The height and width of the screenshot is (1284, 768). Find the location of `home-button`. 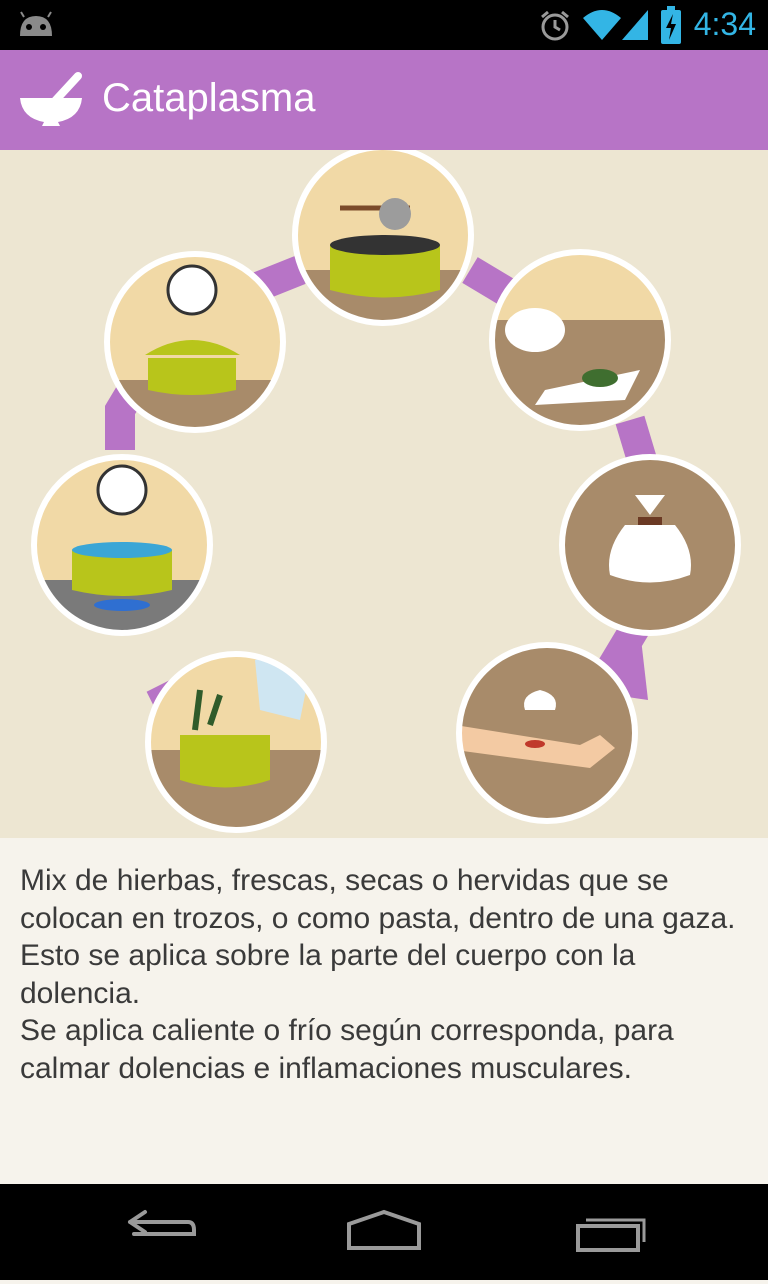

home-button is located at coordinates (384, 1232).